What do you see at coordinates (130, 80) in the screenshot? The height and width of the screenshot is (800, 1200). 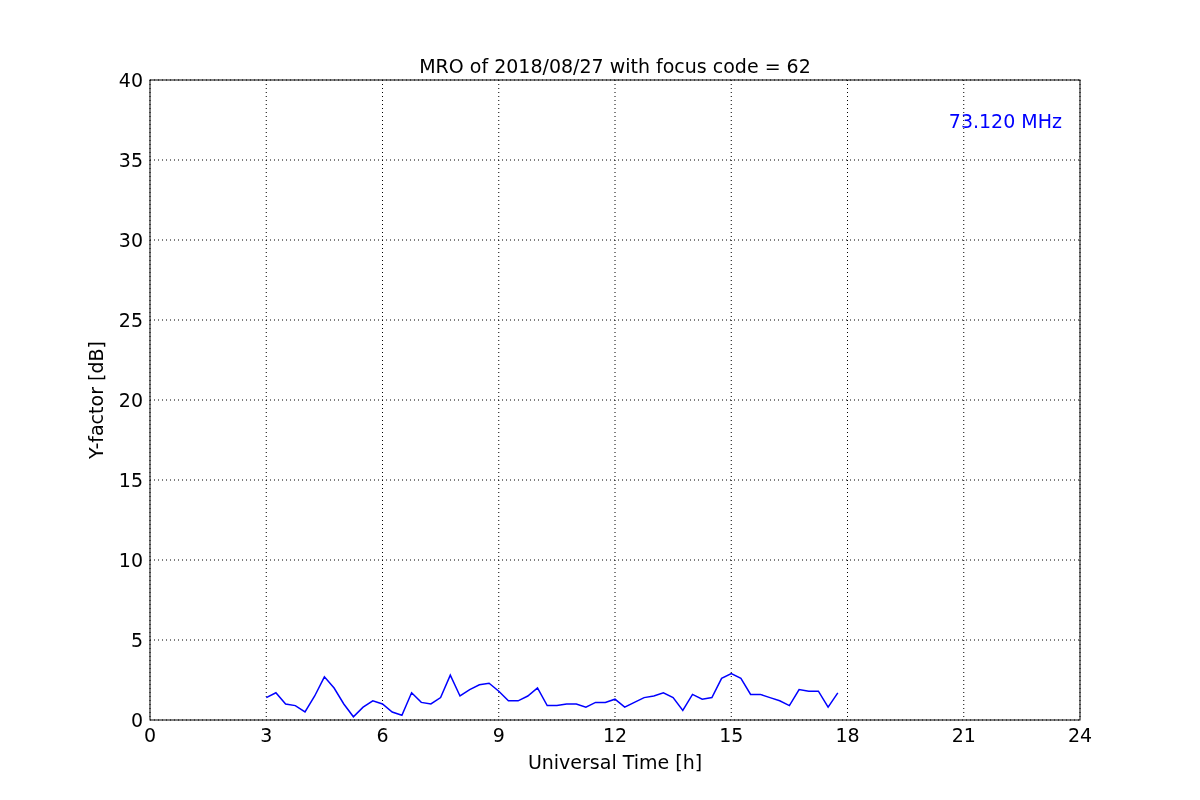 I see `tick-label: 40` at bounding box center [130, 80].